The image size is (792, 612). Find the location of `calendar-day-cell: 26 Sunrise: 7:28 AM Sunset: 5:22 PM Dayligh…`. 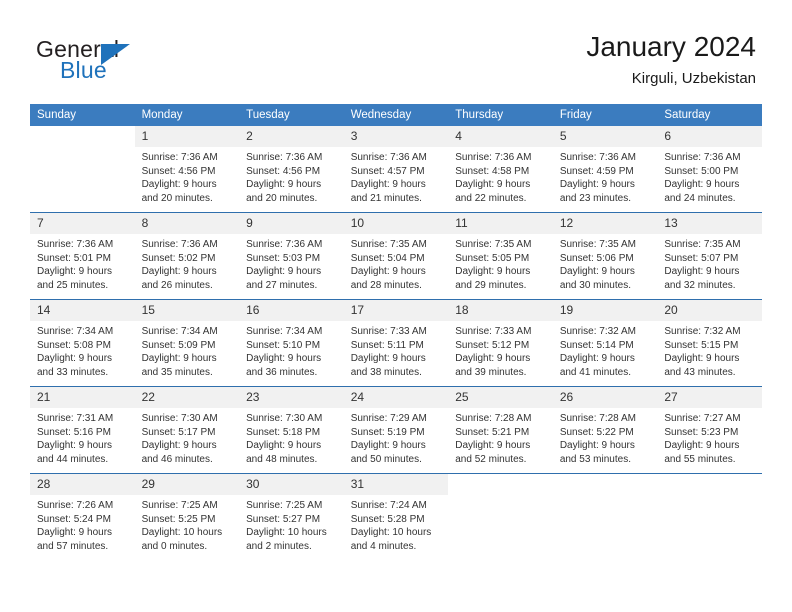

calendar-day-cell: 26 Sunrise: 7:28 AM Sunset: 5:22 PM Dayligh… is located at coordinates (605, 430).